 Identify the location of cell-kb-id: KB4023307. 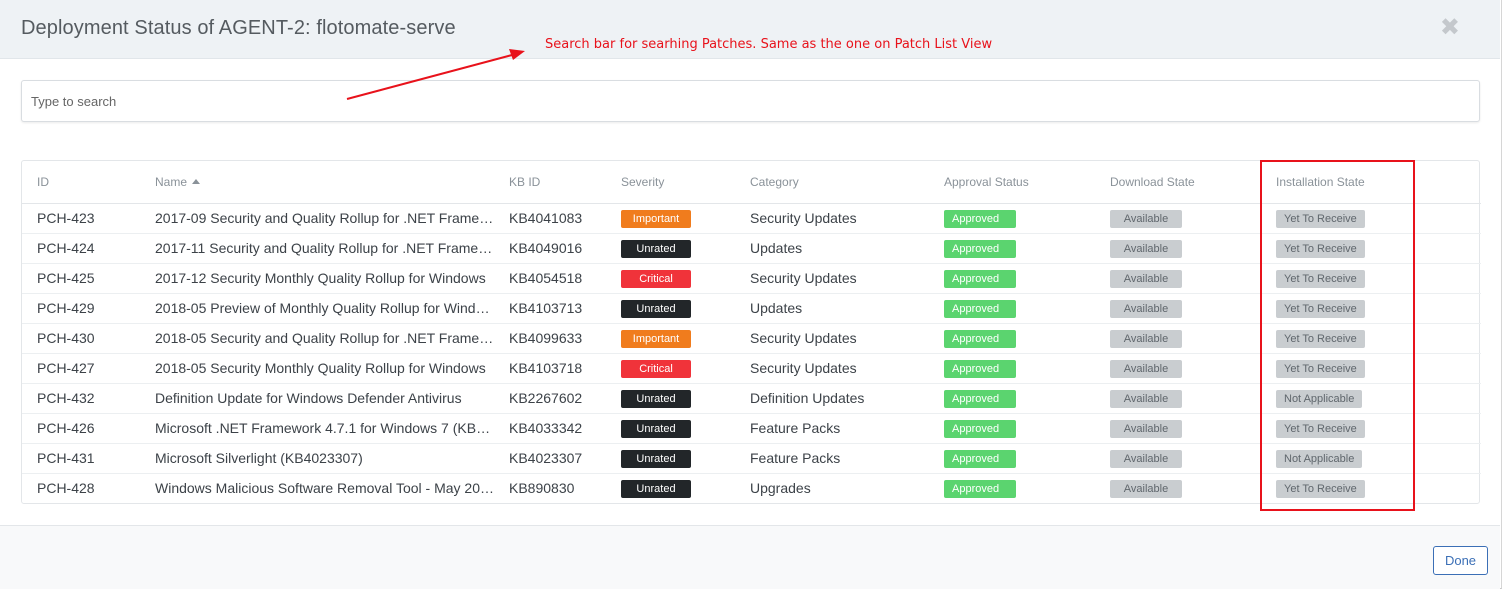
(550, 458).